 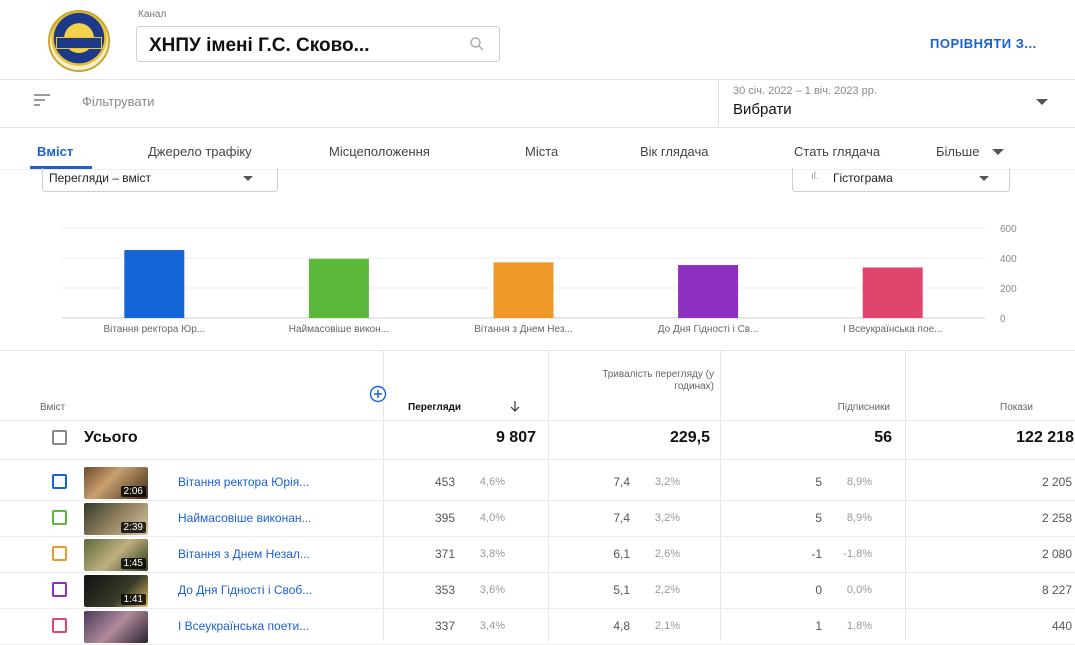 I want to click on chart-type-label: Гістограма, so click(x=863, y=178).